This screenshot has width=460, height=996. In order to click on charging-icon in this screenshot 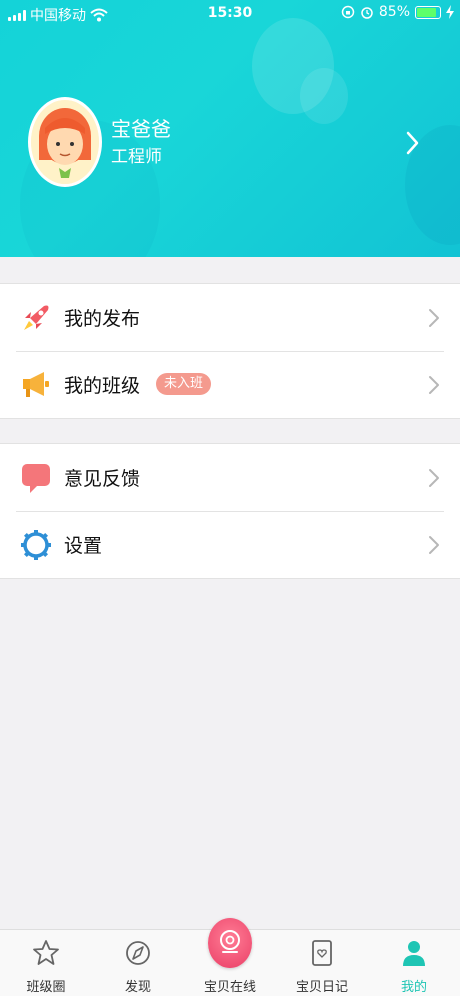, I will do `click(450, 12)`.